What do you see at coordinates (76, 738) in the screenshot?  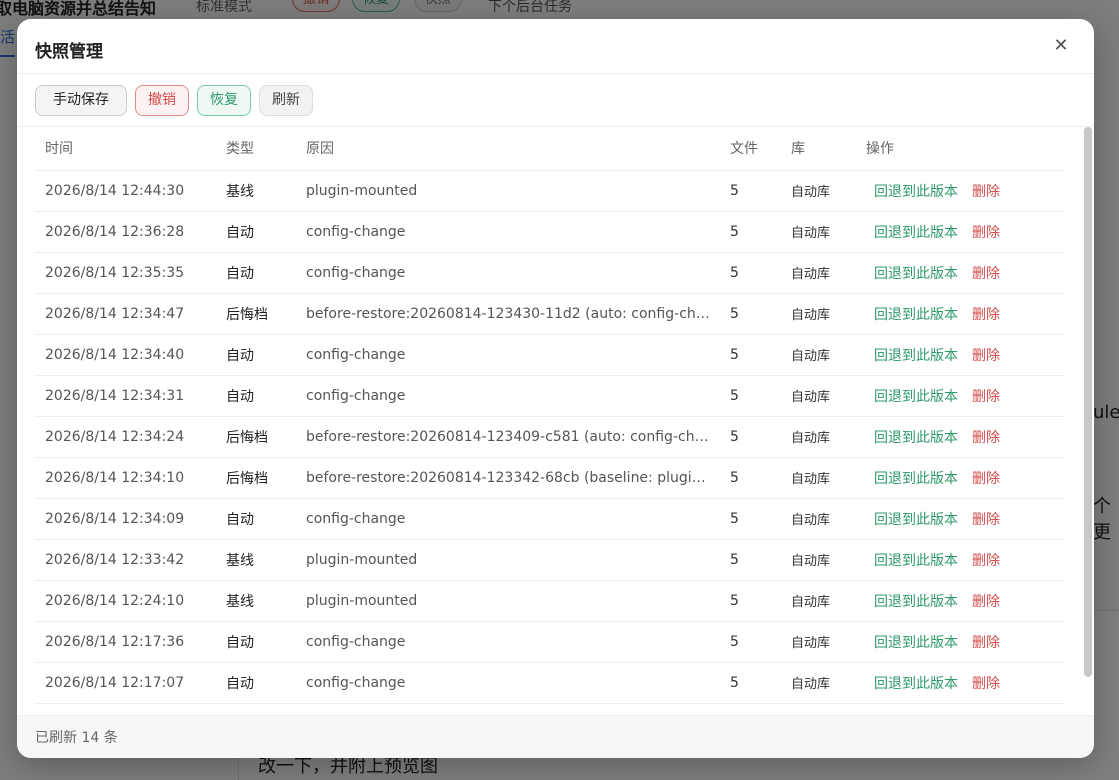 I see `refresh-status: 已刷新 14 条` at bounding box center [76, 738].